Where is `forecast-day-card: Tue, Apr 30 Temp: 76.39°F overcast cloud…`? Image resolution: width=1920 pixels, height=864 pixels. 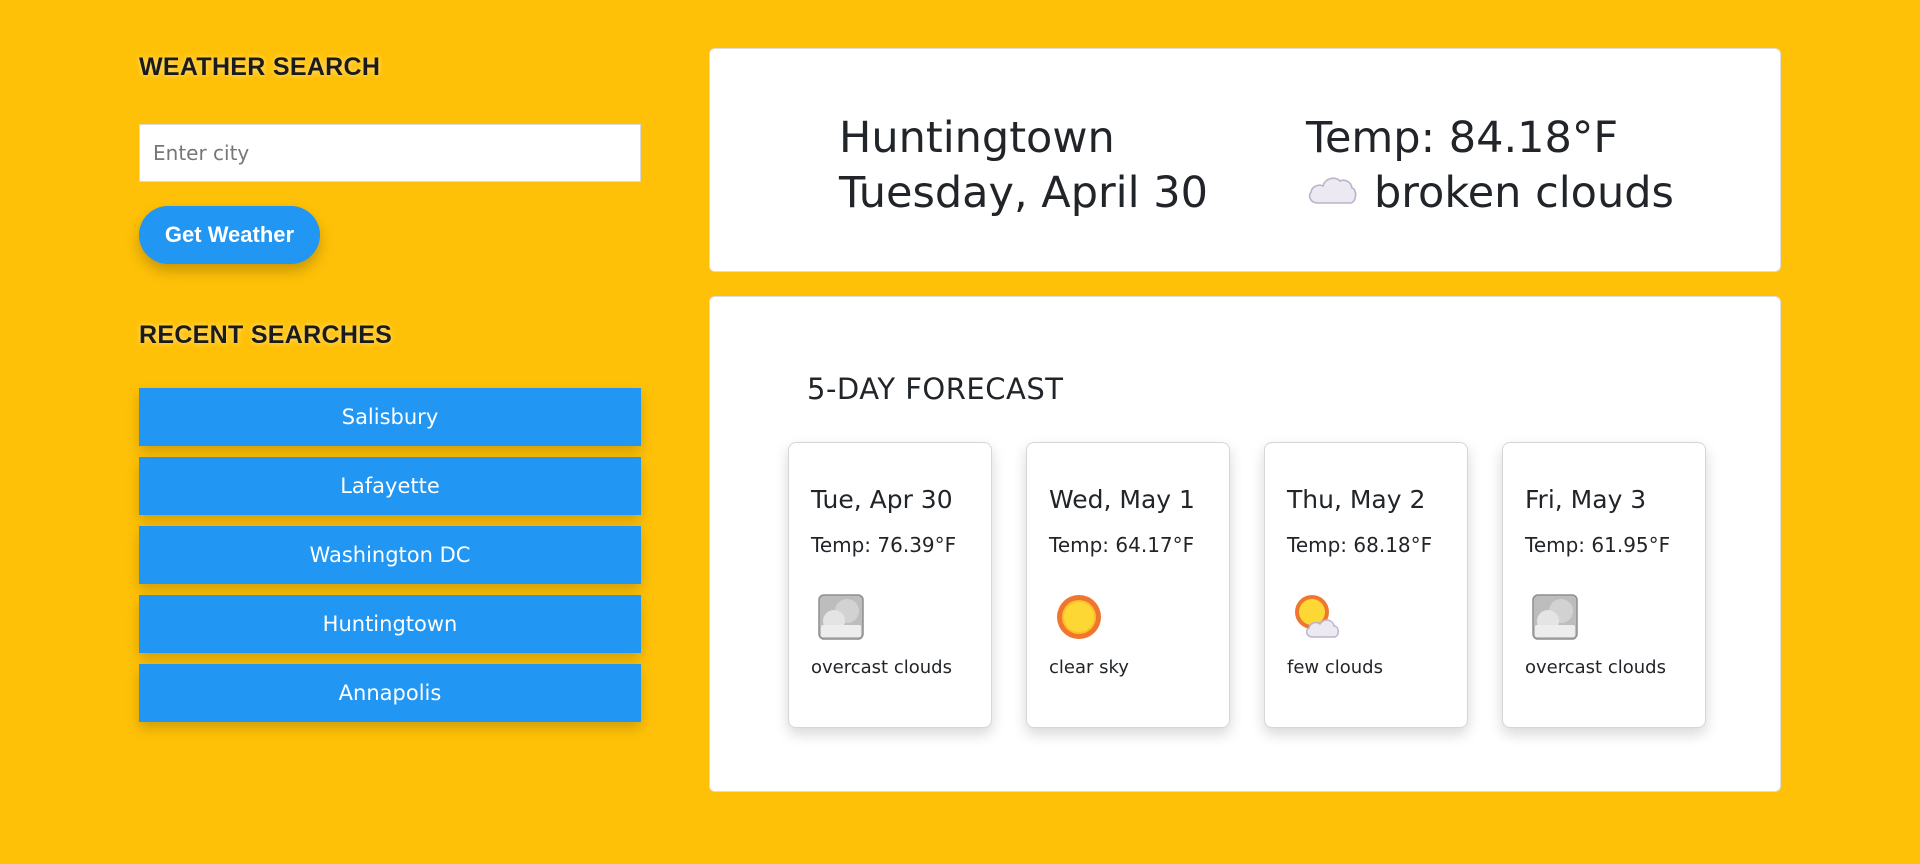
forecast-day-card: Tue, Apr 30 Temp: 76.39°F overcast cloud… is located at coordinates (890, 585).